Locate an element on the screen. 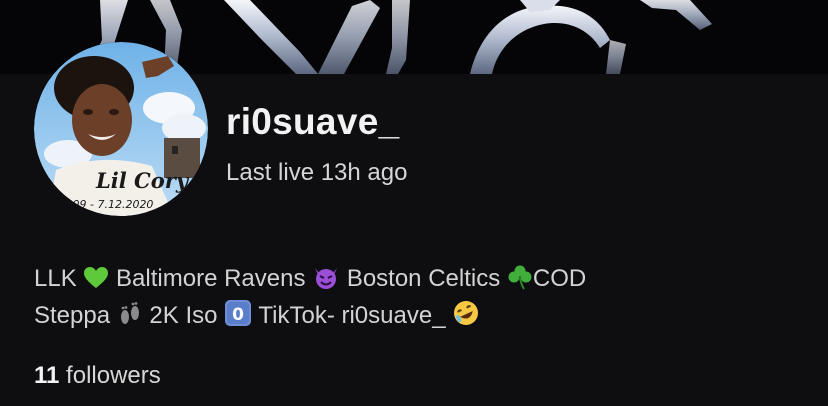 The height and width of the screenshot is (406, 828). bio-text: Baltimore Ravens is located at coordinates (211, 278).